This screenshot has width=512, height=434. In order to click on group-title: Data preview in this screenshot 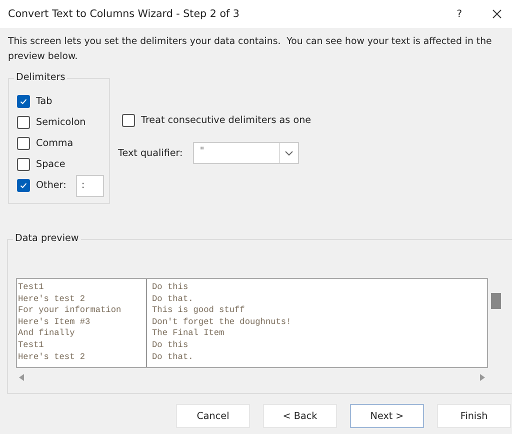, I will do `click(47, 238)`.